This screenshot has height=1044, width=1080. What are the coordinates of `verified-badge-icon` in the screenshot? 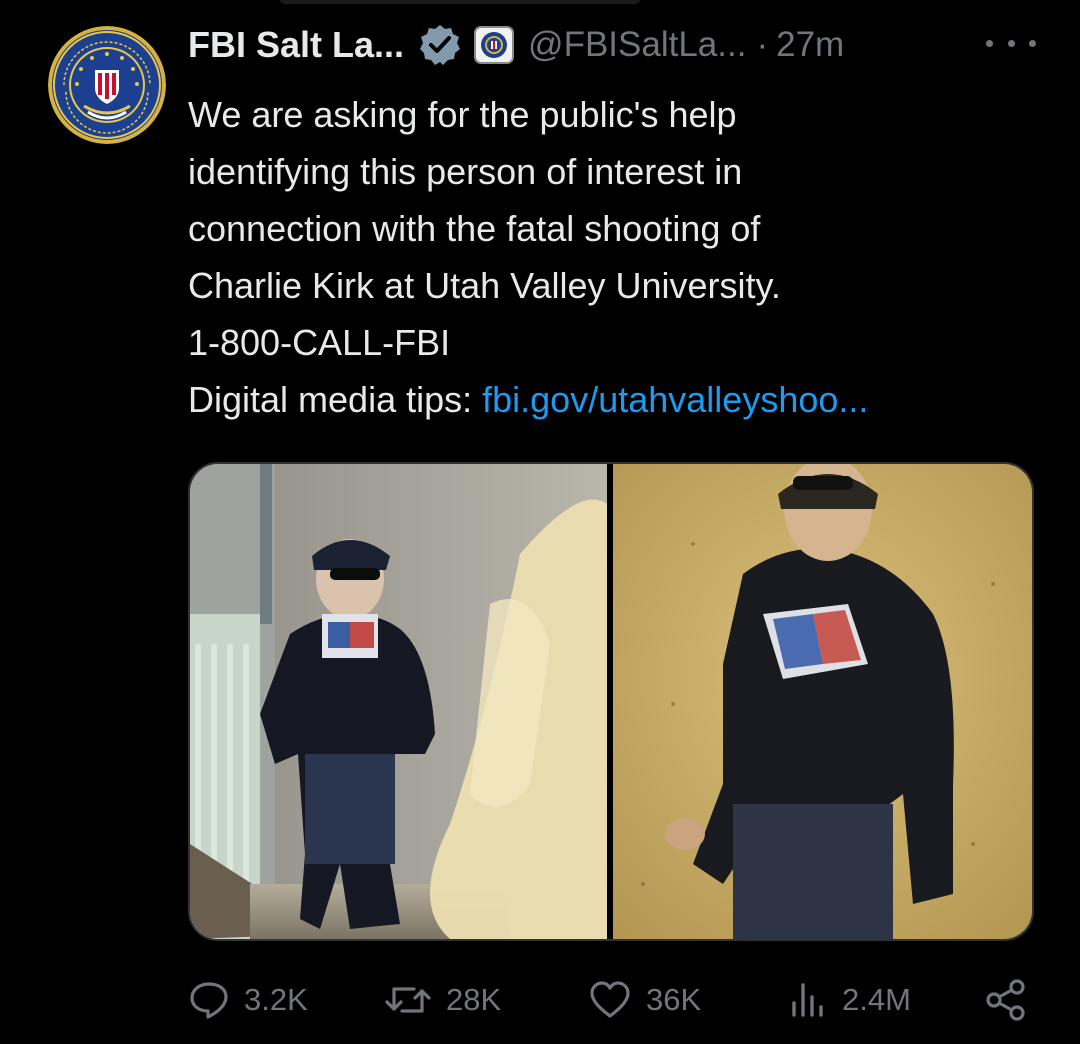 It's located at (440, 45).